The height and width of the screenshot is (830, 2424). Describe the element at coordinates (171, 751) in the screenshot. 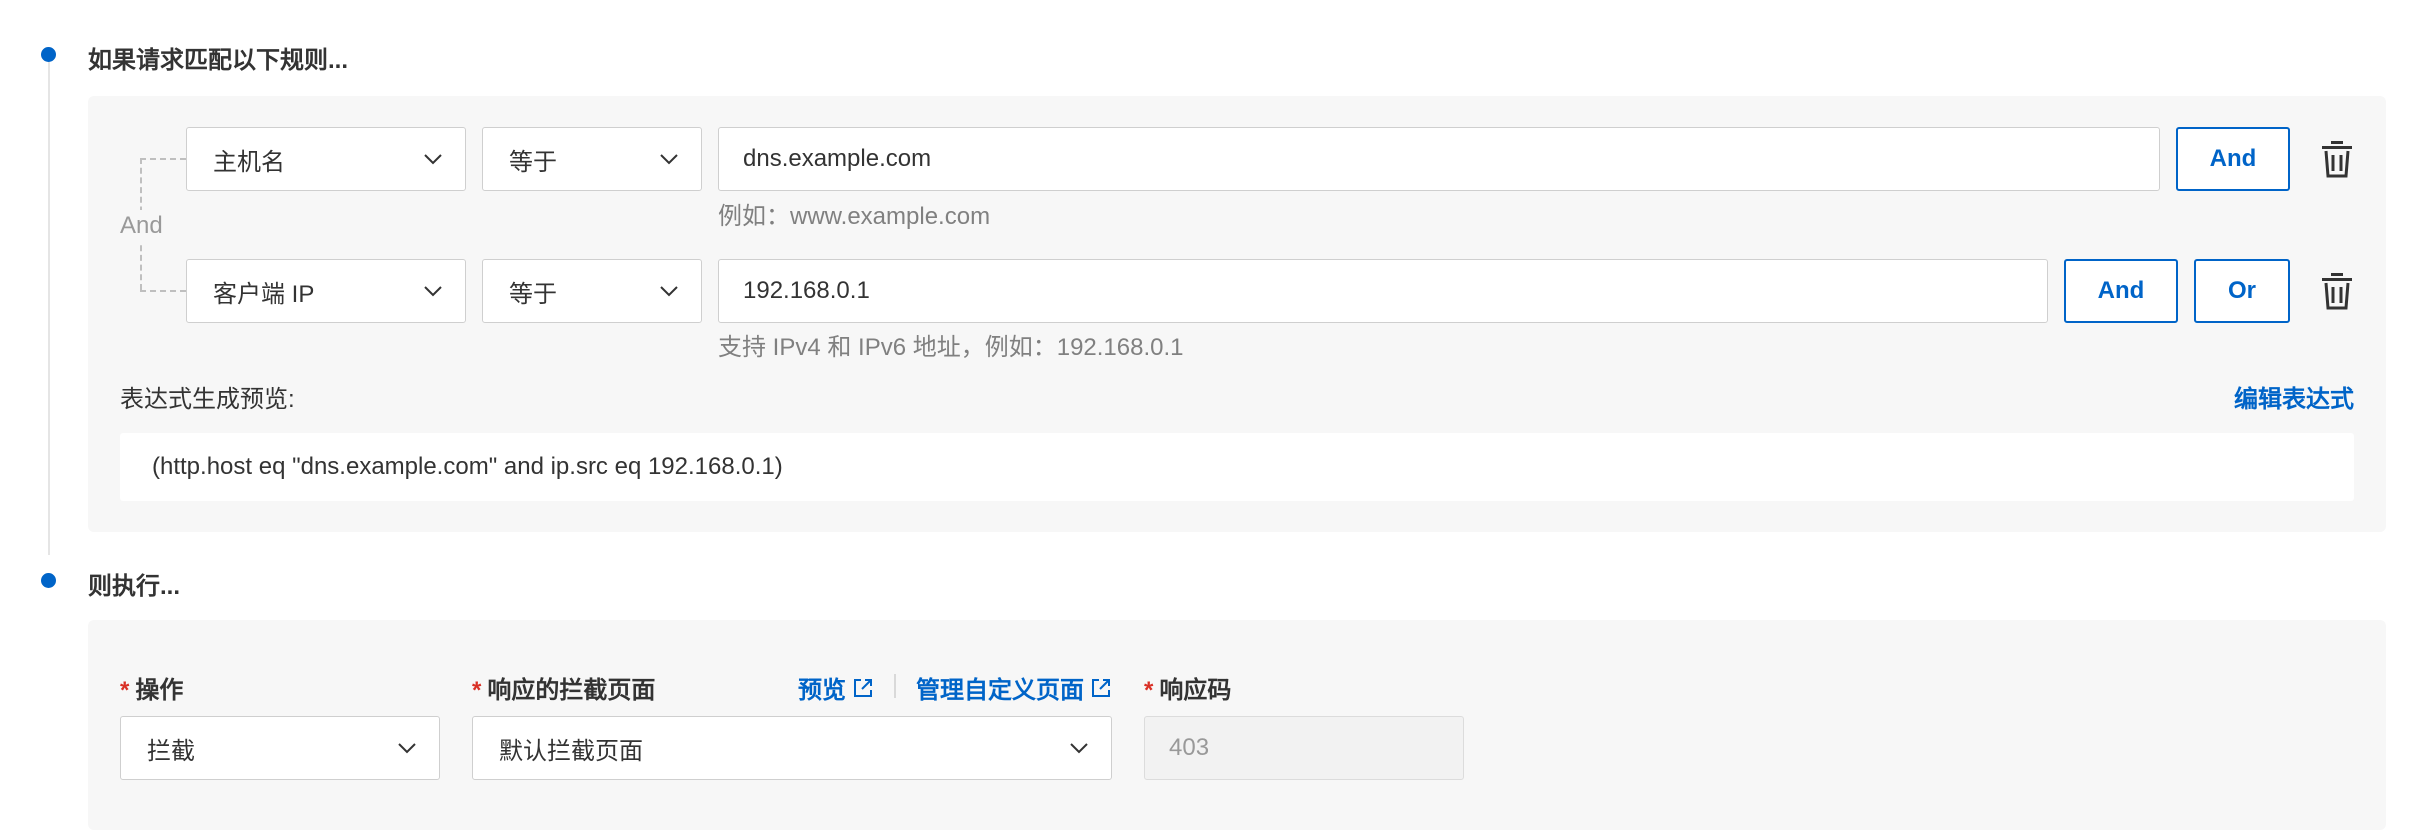

I see `operation-select-value: 拦截` at that location.